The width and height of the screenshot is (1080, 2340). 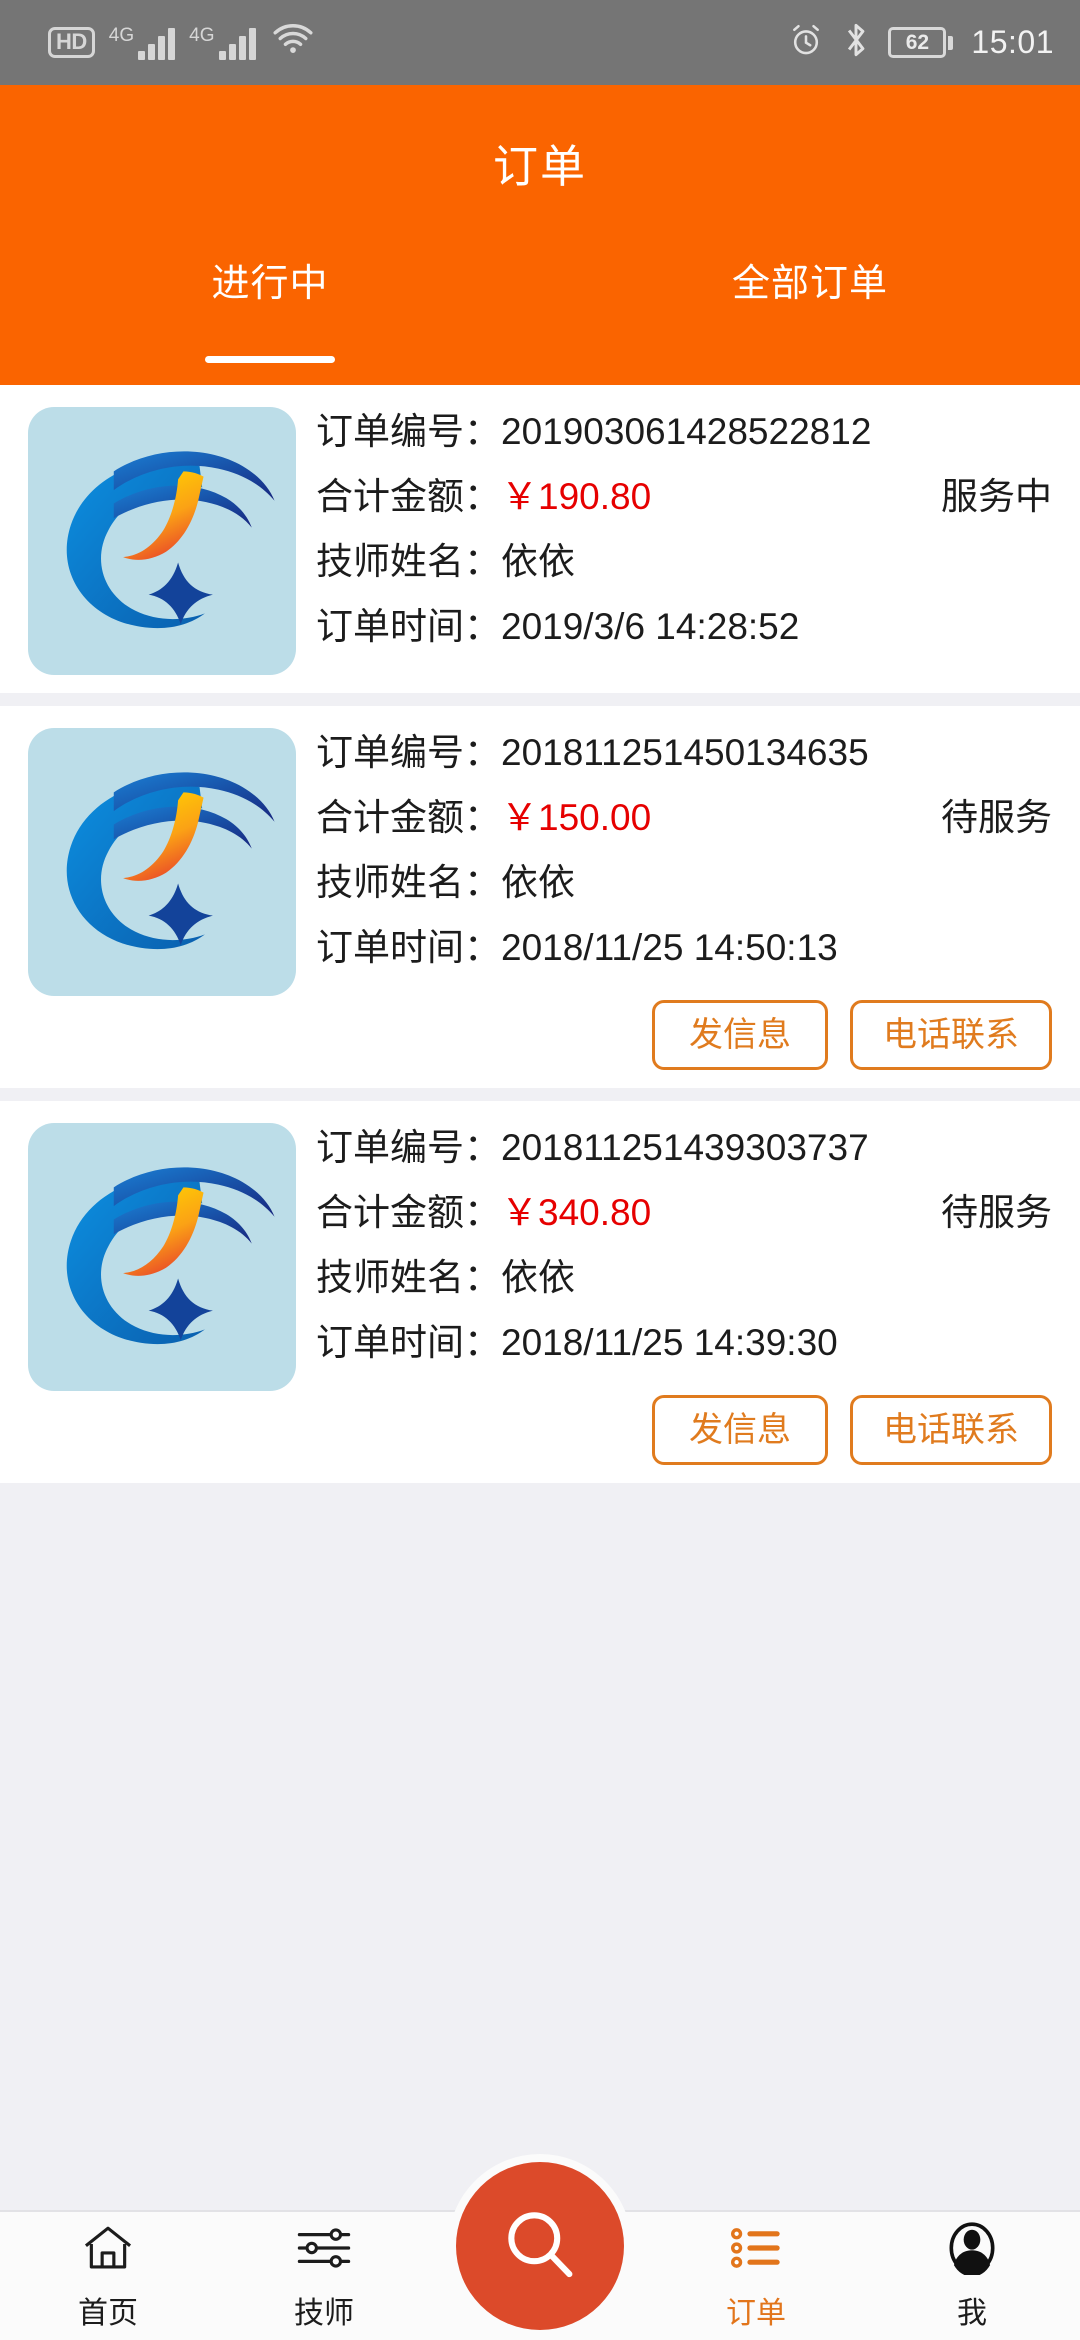 I want to click on amount-row: 合计金额： ￥190.80 服务中, so click(x=684, y=496).